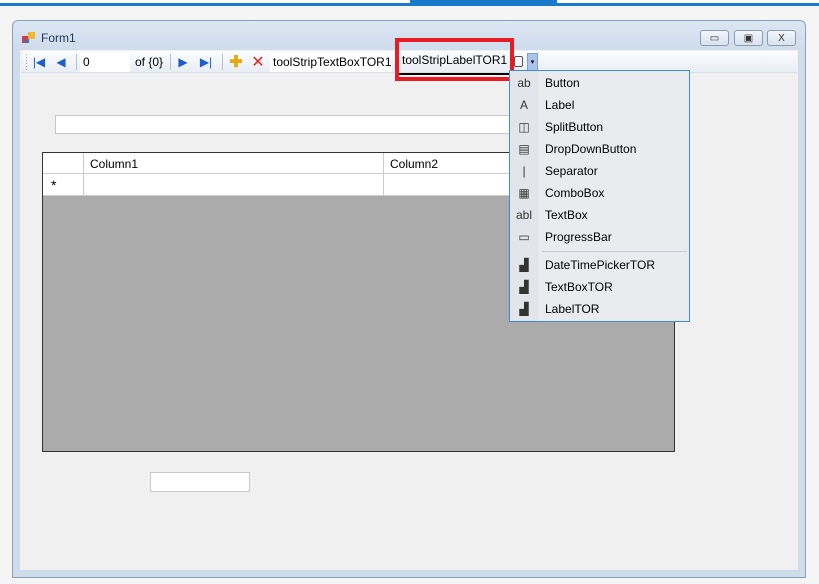 The height and width of the screenshot is (584, 819). Describe the element at coordinates (591, 149) in the screenshot. I see `menu-item-label: DropDownButton` at that location.